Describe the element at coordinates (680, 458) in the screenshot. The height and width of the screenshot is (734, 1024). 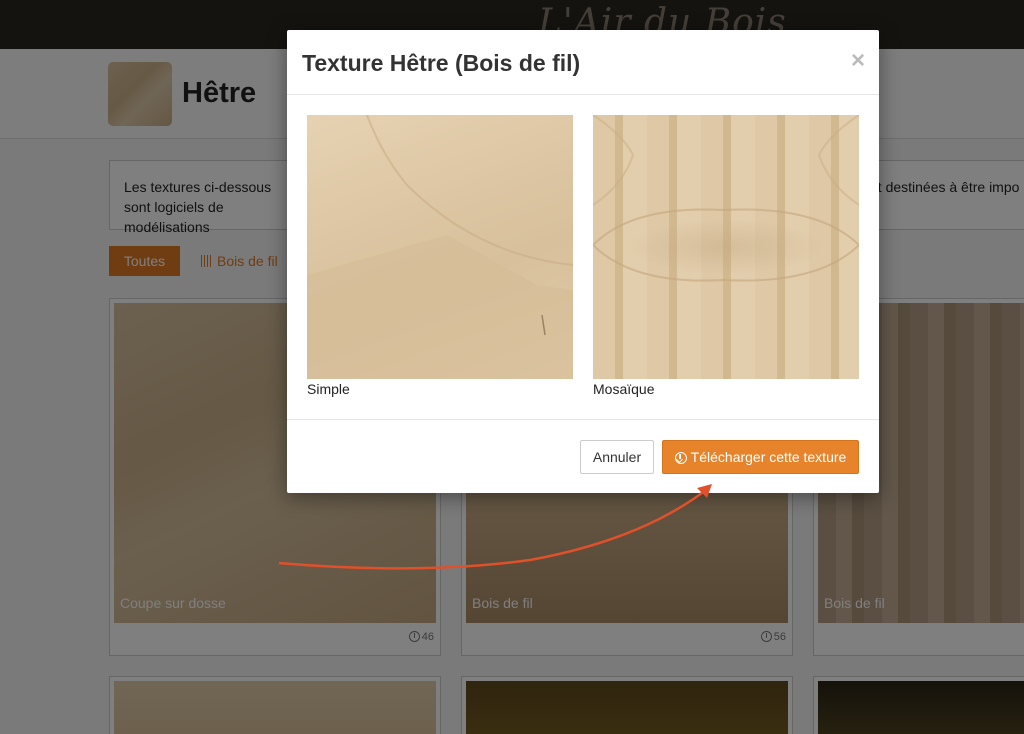
I see `download-icon` at that location.